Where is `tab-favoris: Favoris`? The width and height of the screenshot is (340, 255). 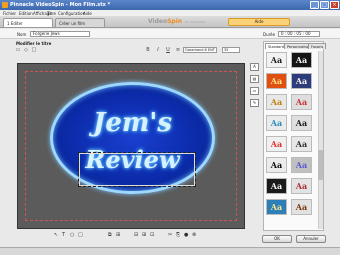 tab-favoris: Favoris is located at coordinates (317, 46).